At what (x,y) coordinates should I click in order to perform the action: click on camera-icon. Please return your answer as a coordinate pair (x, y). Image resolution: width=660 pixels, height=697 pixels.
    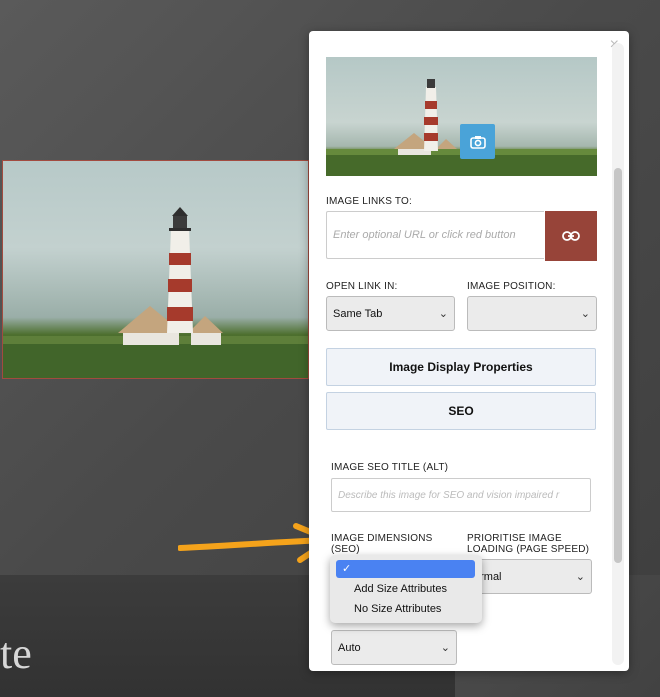
    Looking at the image, I should click on (477, 142).